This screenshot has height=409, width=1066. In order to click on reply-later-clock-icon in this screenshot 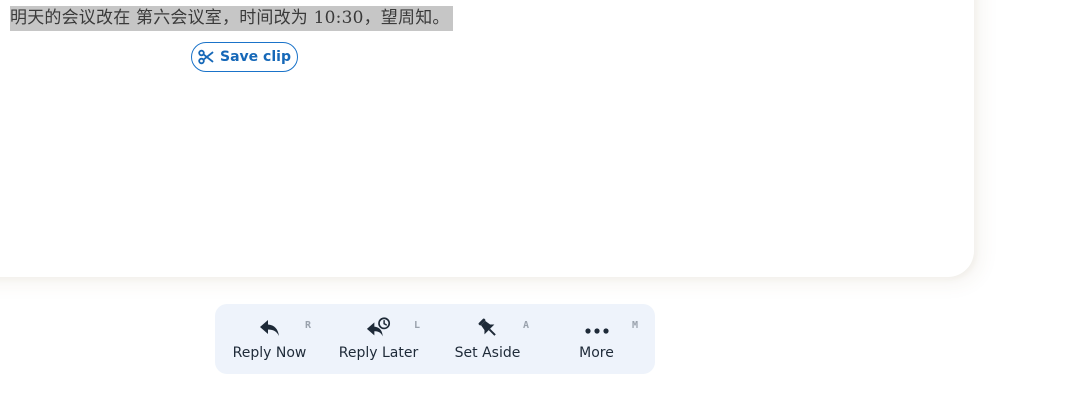, I will do `click(379, 328)`.